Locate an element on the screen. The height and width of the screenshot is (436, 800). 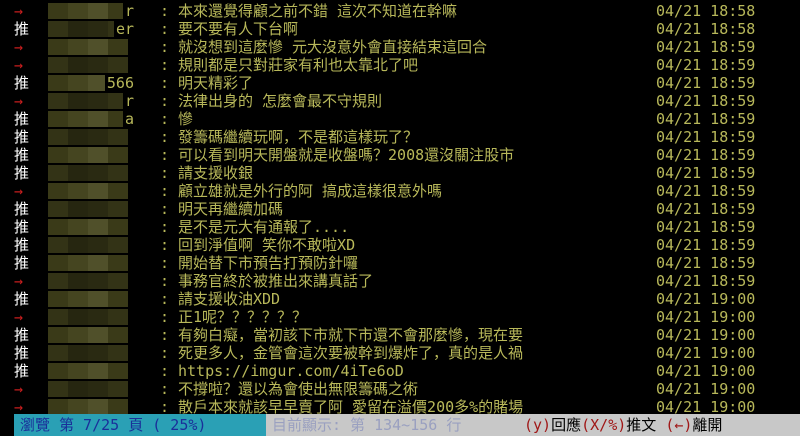
comment-row: 推 566: 明天精彩了 04/21 18:59 is located at coordinates (400, 83).